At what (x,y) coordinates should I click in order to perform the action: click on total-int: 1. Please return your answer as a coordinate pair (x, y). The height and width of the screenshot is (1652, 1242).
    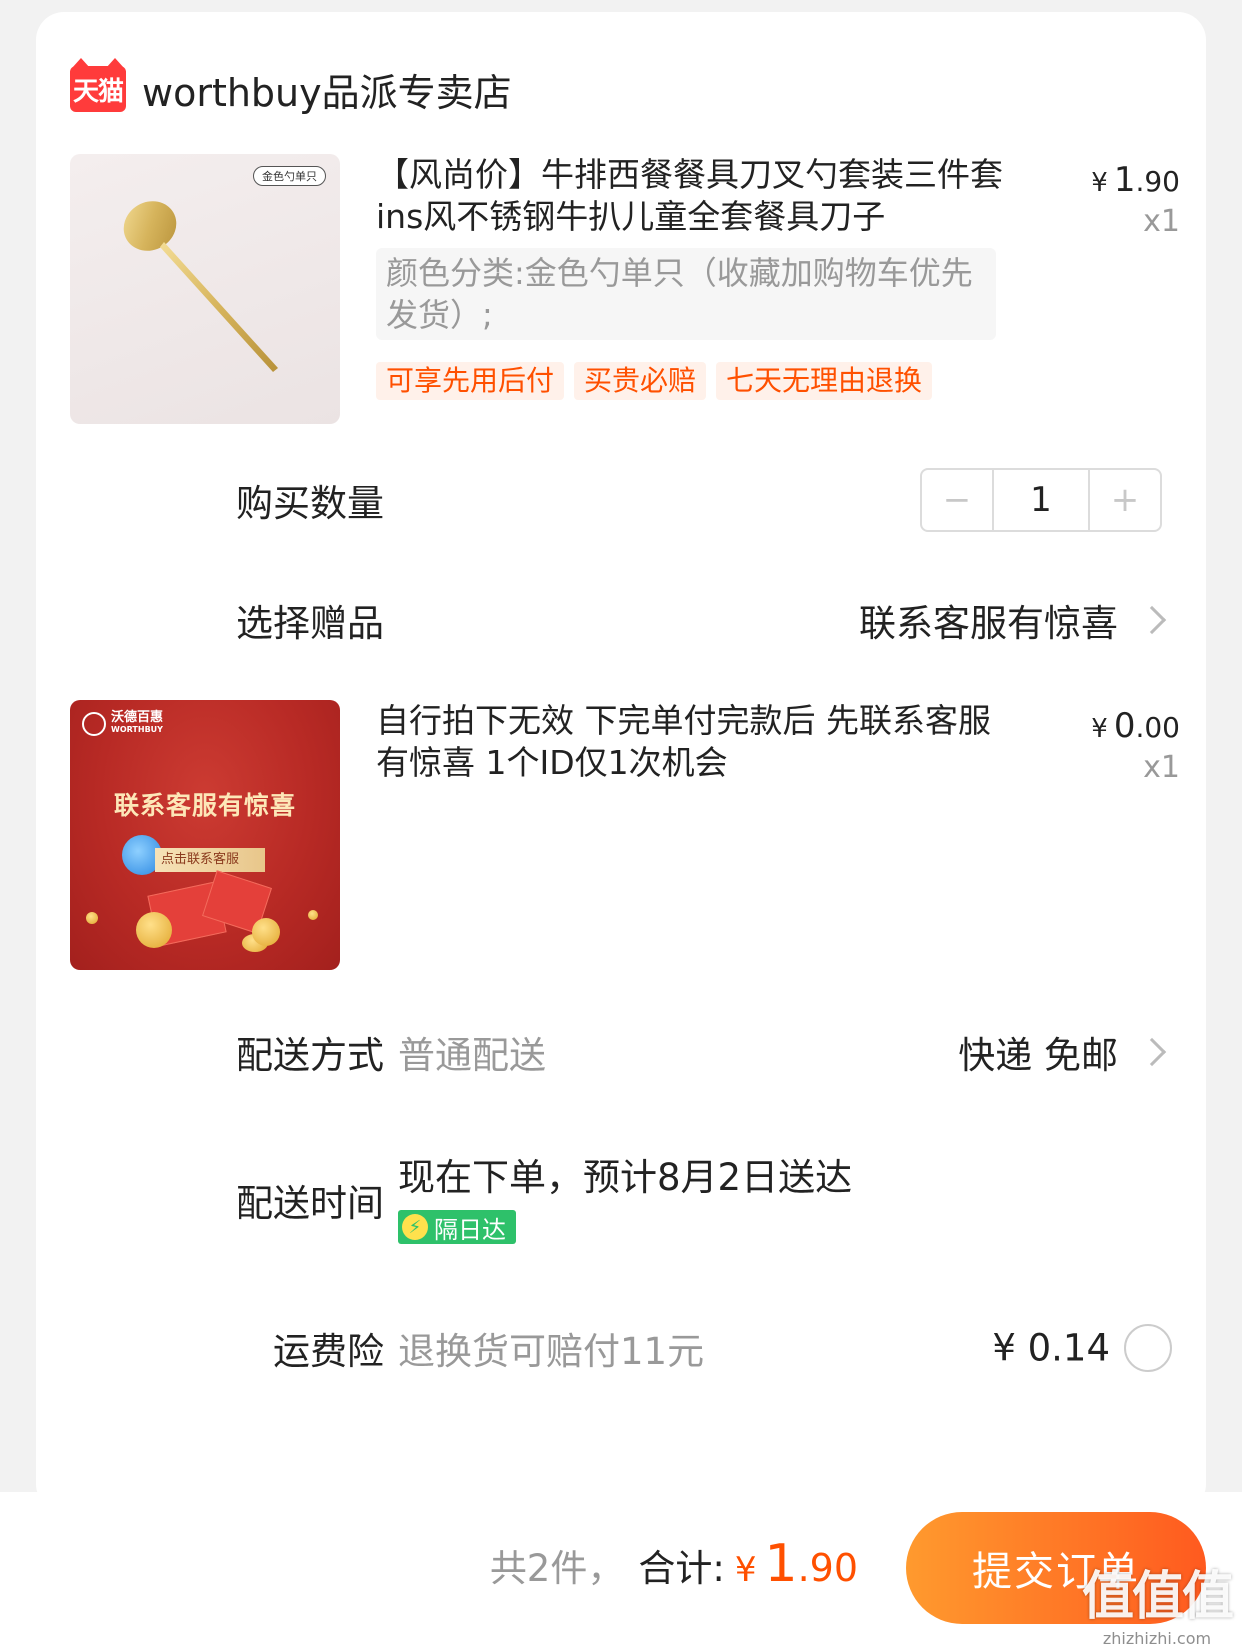
    Looking at the image, I should click on (781, 1564).